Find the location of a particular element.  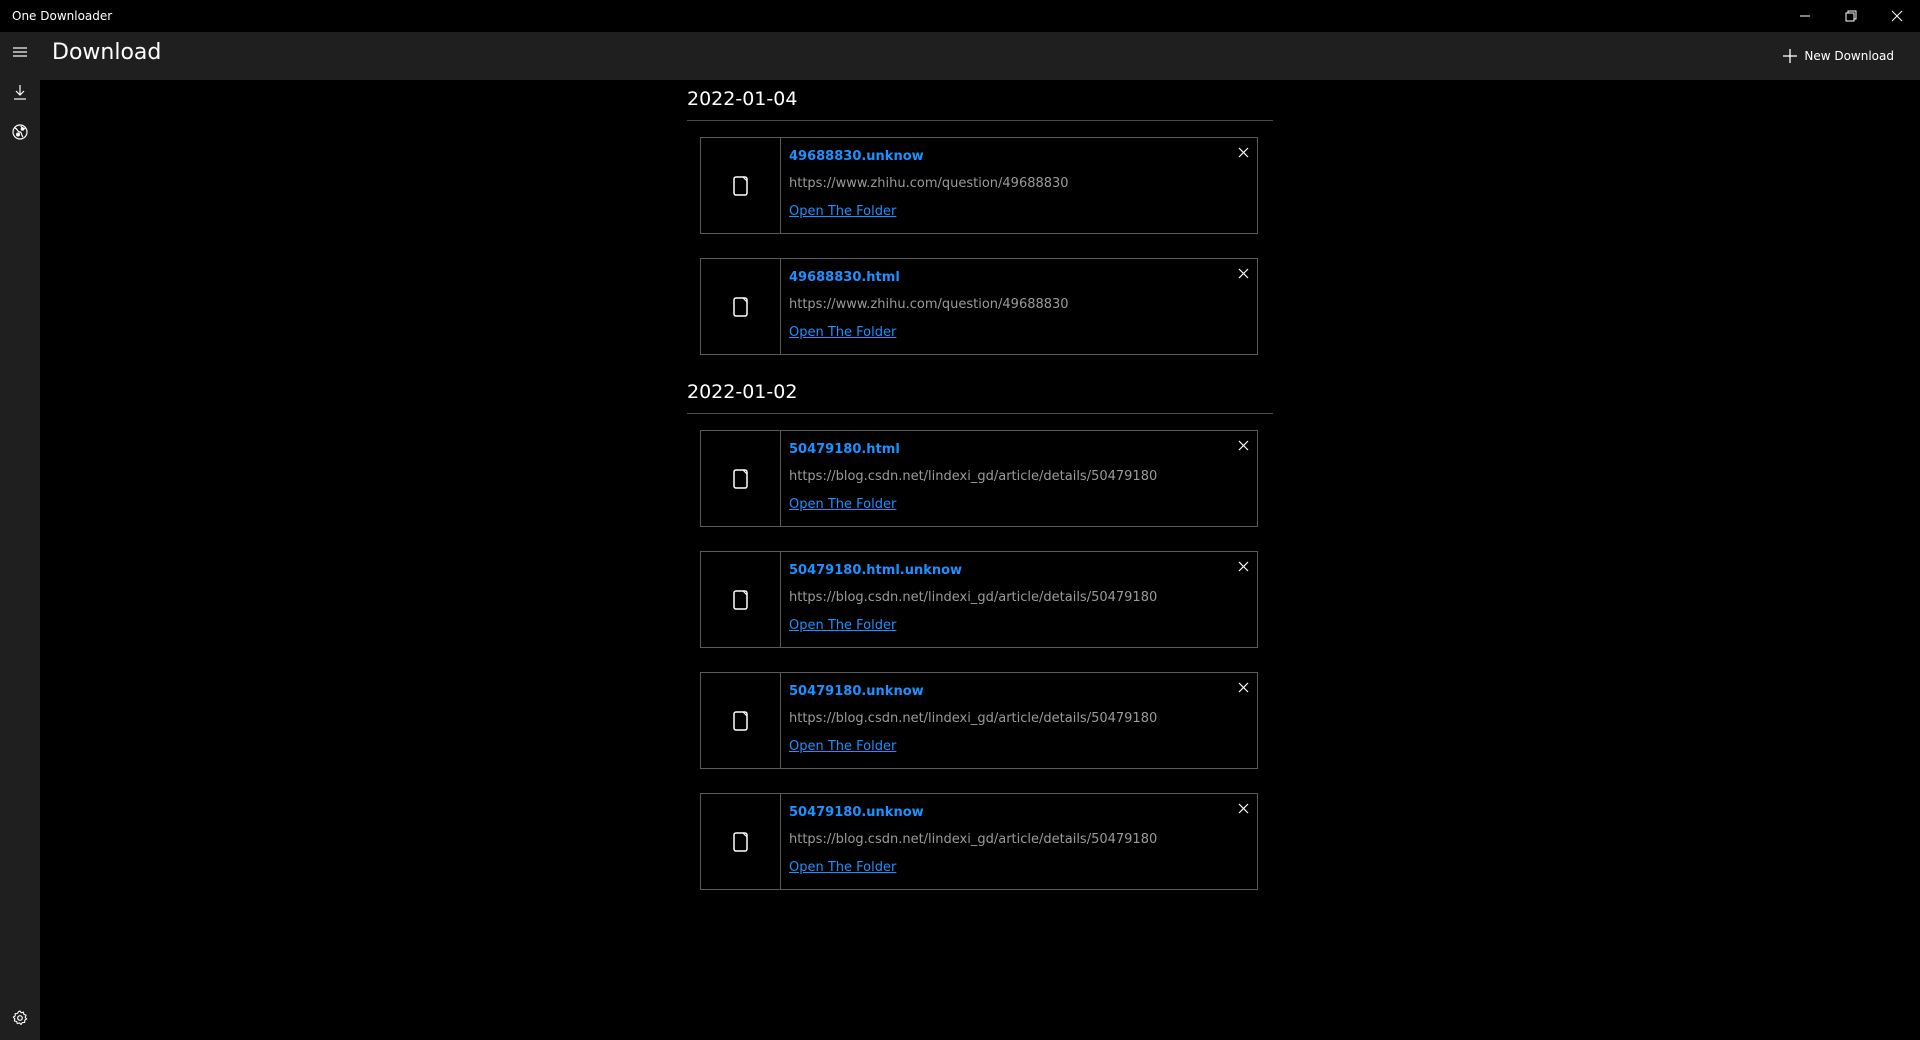

date-header: 2022-01-04 is located at coordinates (980, 102).